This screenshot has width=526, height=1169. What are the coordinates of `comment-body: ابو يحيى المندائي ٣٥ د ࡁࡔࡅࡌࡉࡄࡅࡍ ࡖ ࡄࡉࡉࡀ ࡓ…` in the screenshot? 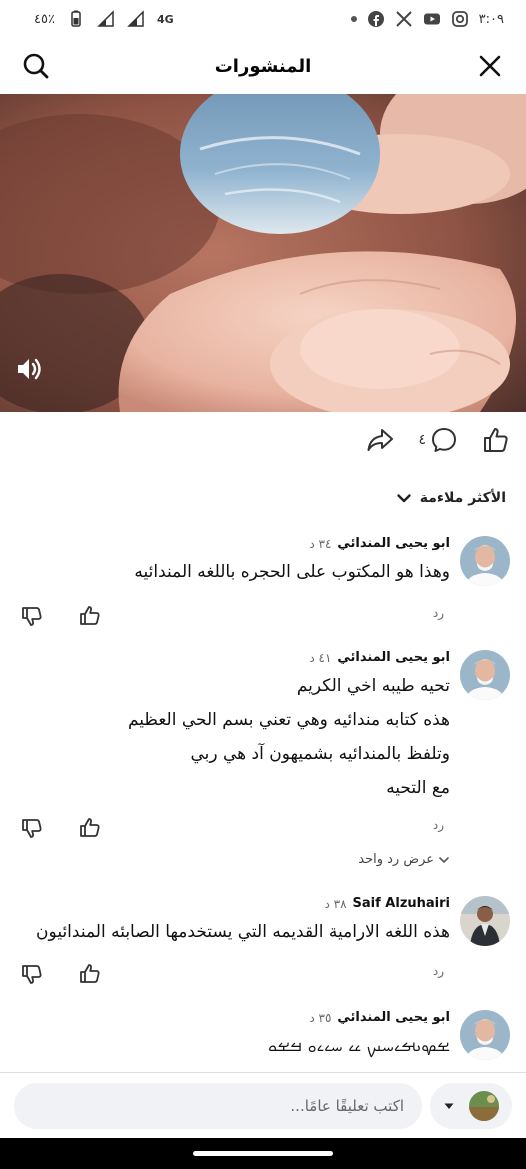 It's located at (232, 1036).